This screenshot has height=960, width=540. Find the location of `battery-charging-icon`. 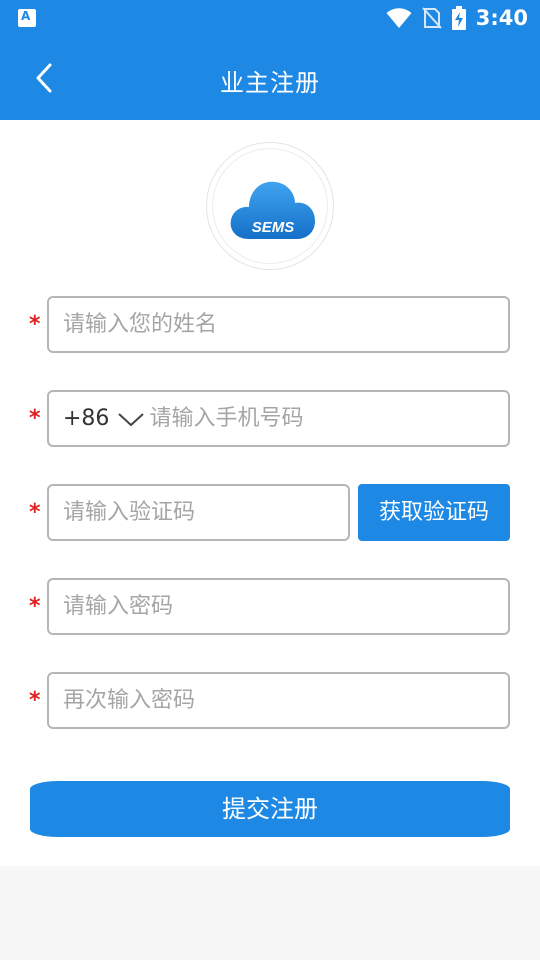

battery-charging-icon is located at coordinates (458, 18).